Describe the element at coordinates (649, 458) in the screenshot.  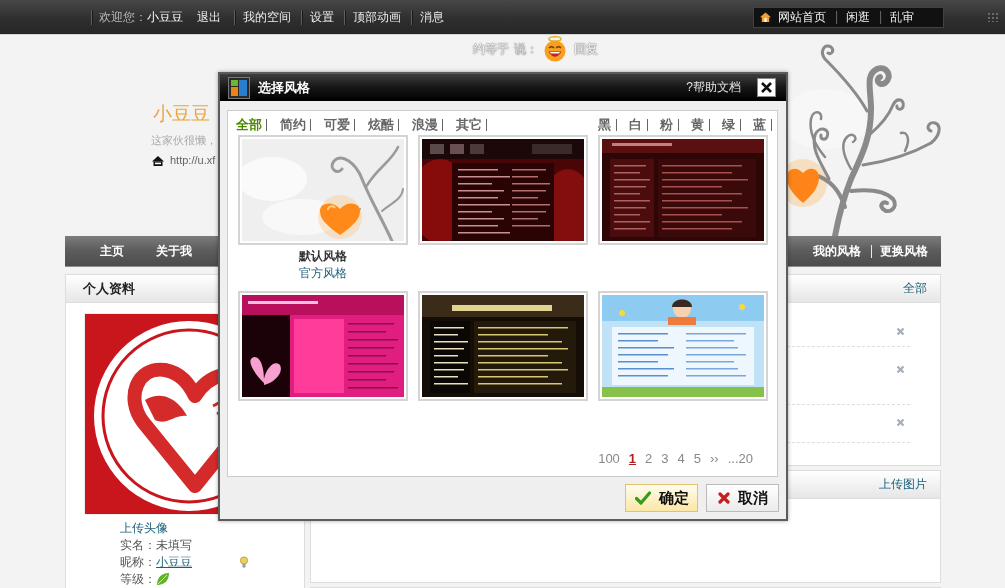
I see `page-link: 2` at that location.